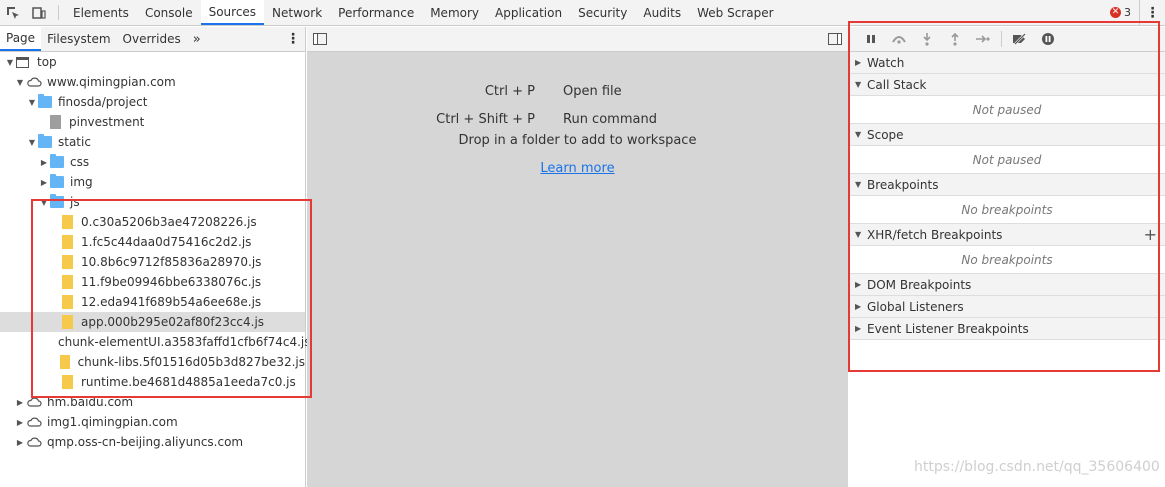 The height and width of the screenshot is (487, 1165). Describe the element at coordinates (1007, 185) in the screenshot. I see `section-breakpoints: ▼ Breakpoints` at that location.